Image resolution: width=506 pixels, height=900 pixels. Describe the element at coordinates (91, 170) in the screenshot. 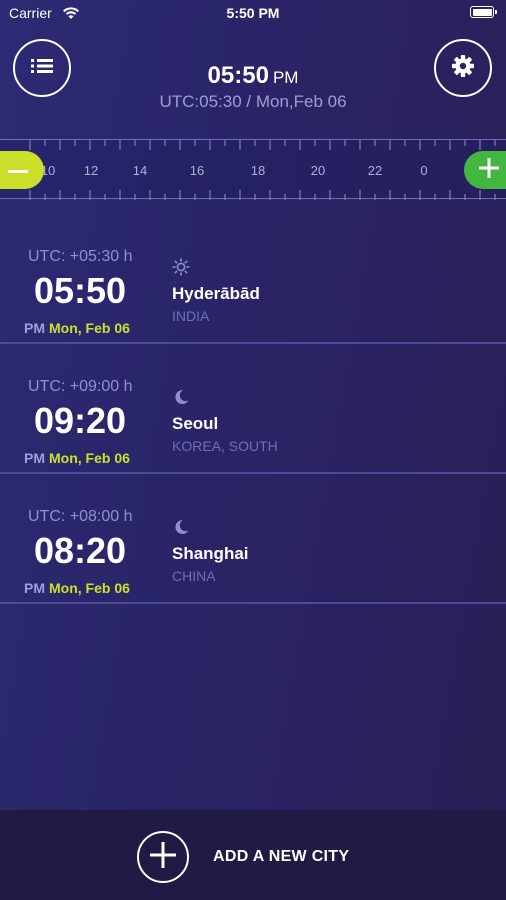

I see `ruler-hour-label: 12` at that location.